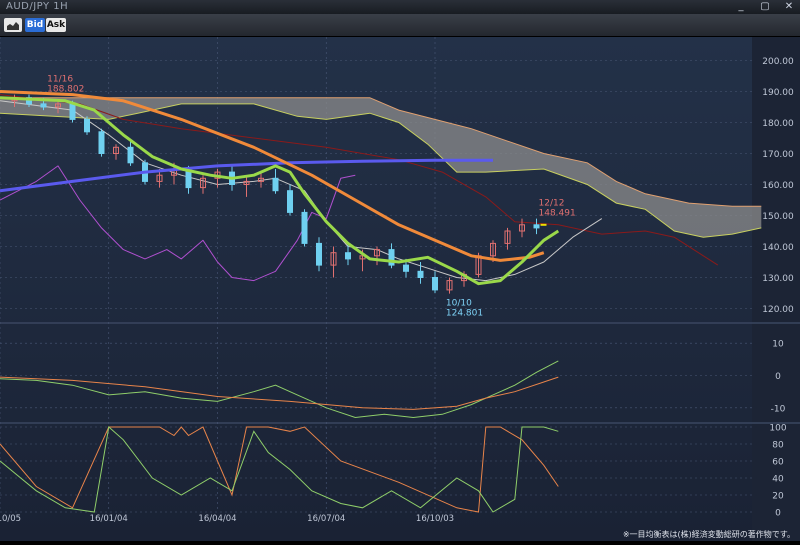 The width and height of the screenshot is (800, 545). I want to click on y-tick-label: 120.00, so click(778, 310).